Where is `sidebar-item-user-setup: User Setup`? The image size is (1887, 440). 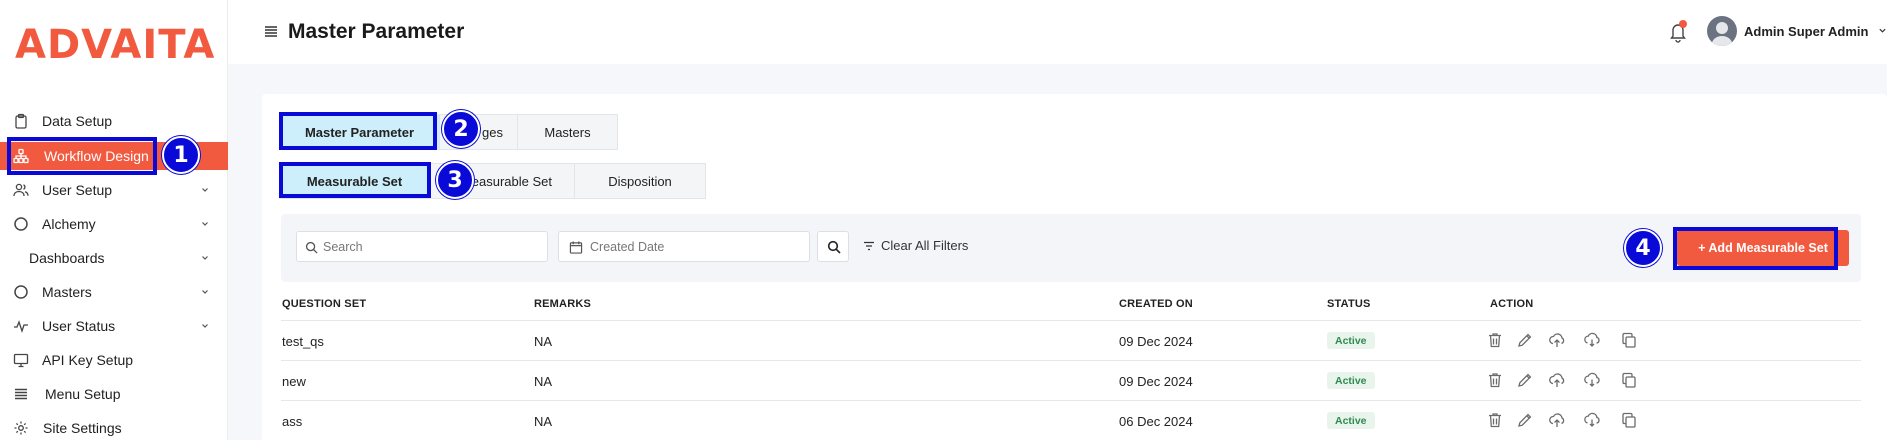
sidebar-item-user-setup: User Setup is located at coordinates (114, 190).